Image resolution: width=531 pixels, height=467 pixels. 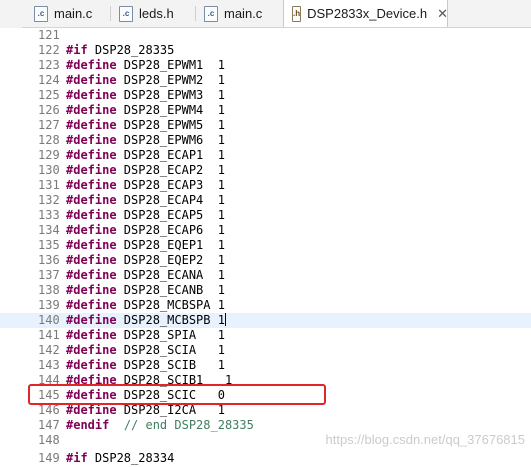 What do you see at coordinates (265, 185) in the screenshot?
I see `code-line: 131 #define DSP28_ECAP3 1` at bounding box center [265, 185].